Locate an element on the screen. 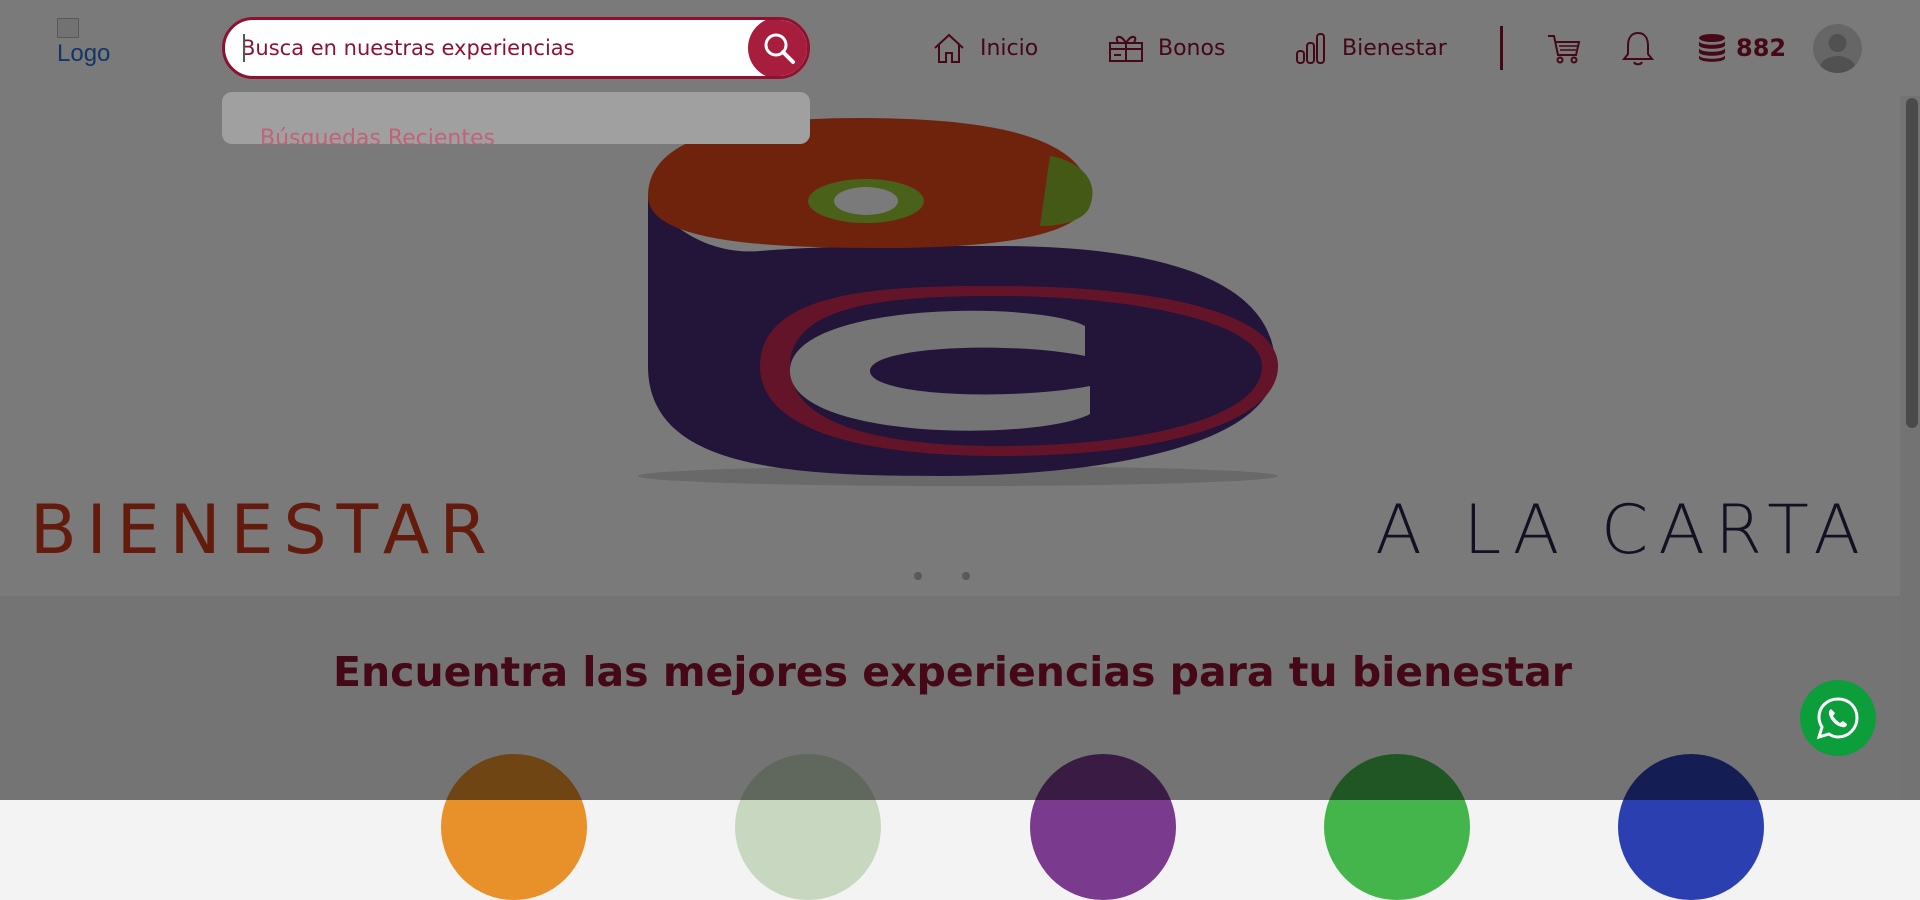  text-caret is located at coordinates (244, 48).